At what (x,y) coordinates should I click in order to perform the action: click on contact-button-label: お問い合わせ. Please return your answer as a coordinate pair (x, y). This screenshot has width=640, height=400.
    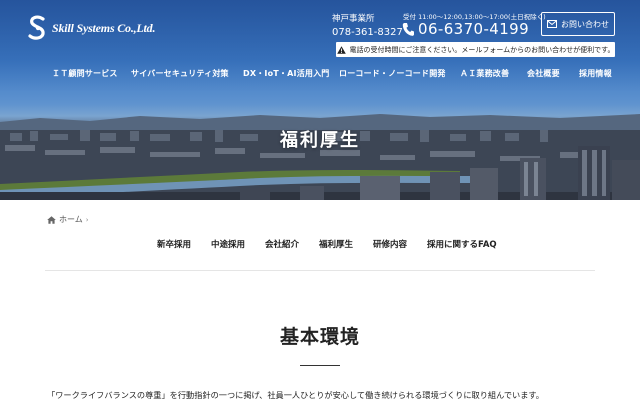
    Looking at the image, I should click on (585, 24).